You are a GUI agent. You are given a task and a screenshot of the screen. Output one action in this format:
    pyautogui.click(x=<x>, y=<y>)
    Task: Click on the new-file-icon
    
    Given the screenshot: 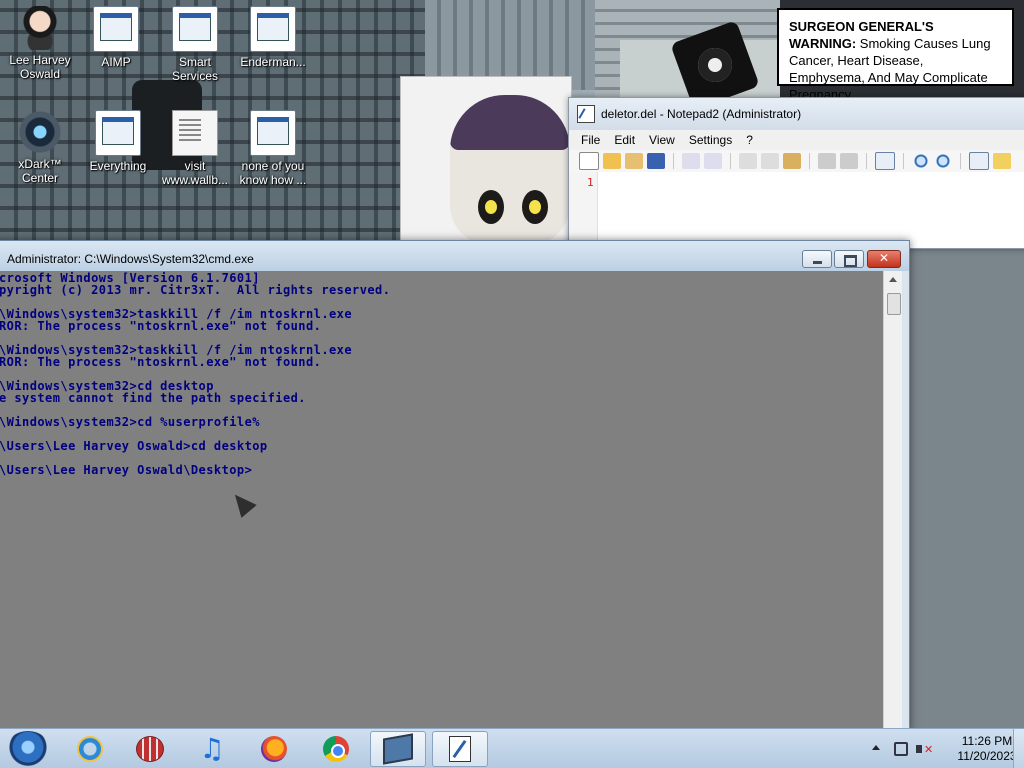 What is the action you would take?
    pyautogui.click(x=589, y=161)
    